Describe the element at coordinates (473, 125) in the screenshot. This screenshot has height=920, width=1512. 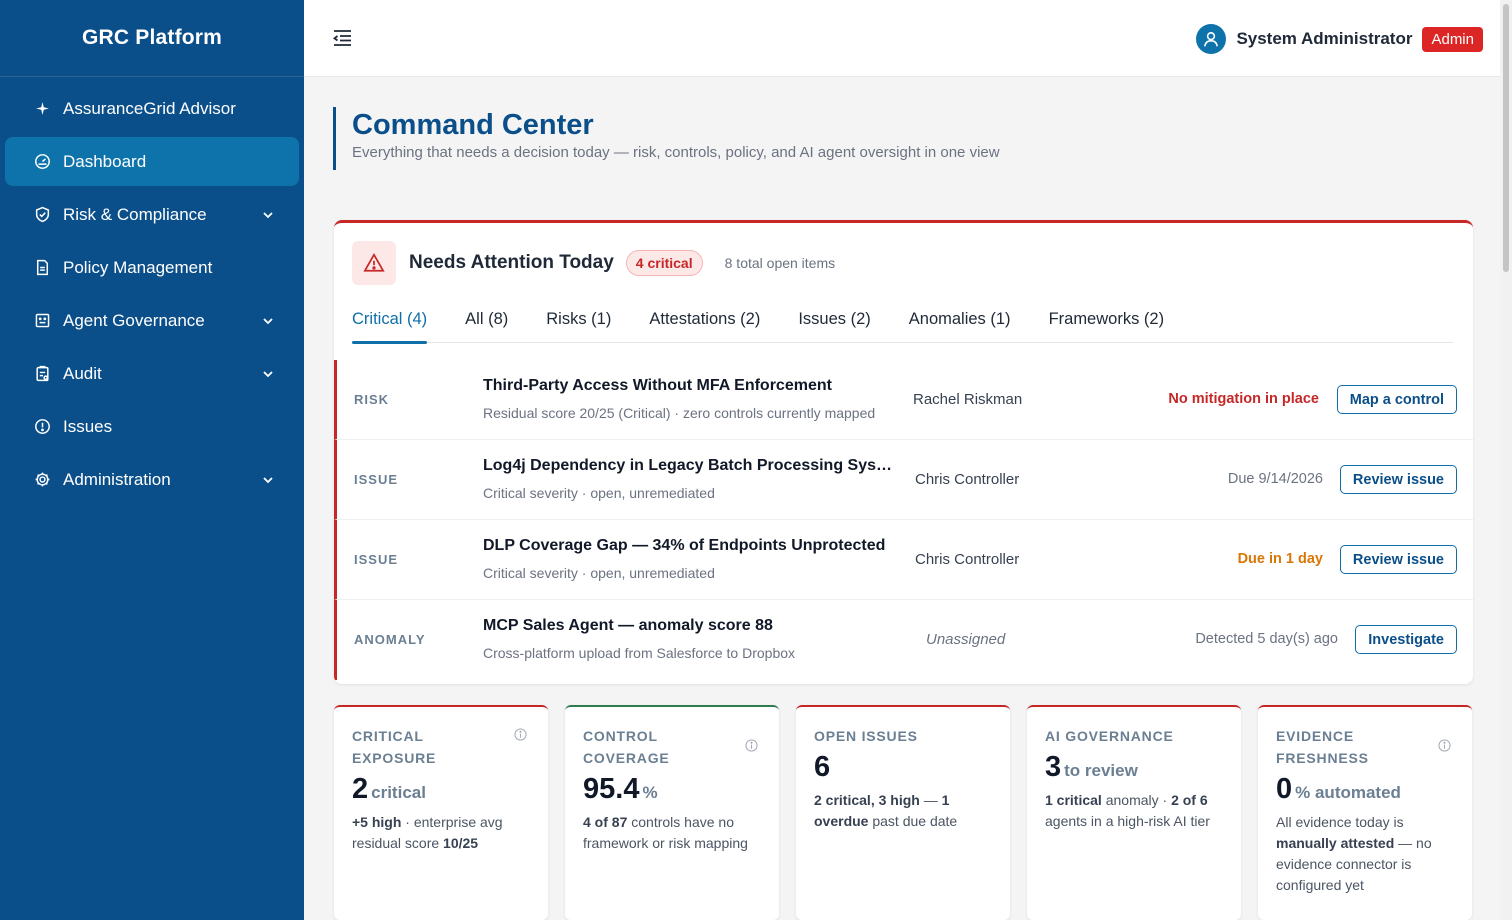
I see `page-title: Command Center` at that location.